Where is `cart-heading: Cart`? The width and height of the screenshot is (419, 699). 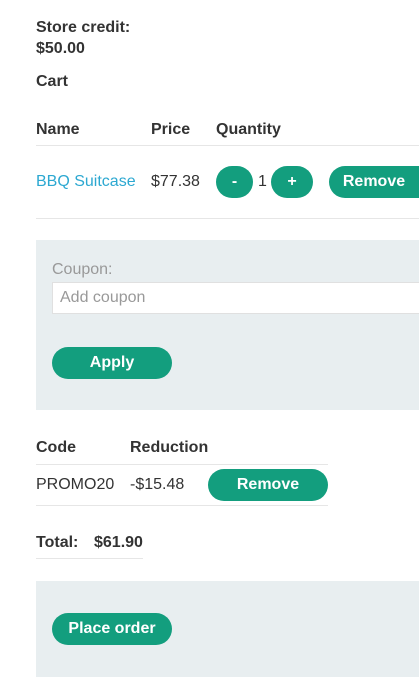
cart-heading: Cart is located at coordinates (52, 81).